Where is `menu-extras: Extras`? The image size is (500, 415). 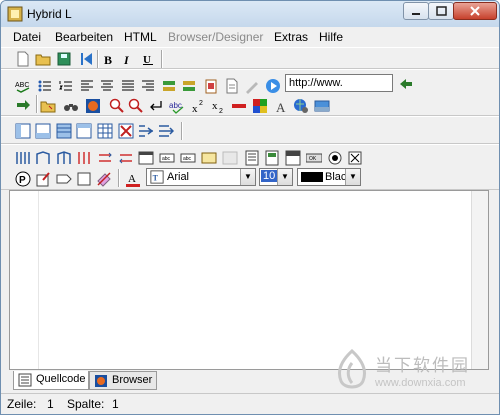
menu-extras: Extras is located at coordinates (291, 37).